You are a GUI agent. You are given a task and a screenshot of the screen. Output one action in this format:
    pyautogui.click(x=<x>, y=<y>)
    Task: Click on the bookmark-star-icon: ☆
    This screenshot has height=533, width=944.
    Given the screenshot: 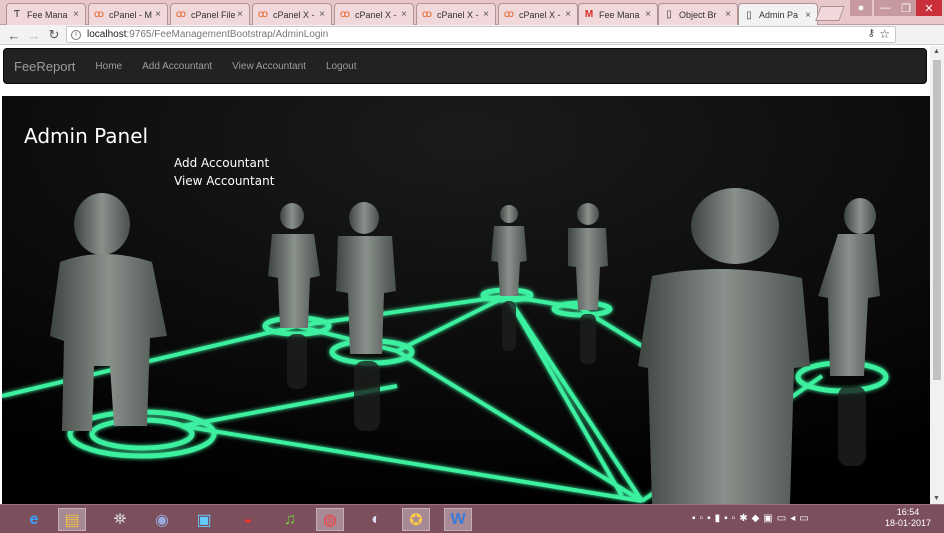 What is the action you would take?
    pyautogui.click(x=884, y=34)
    